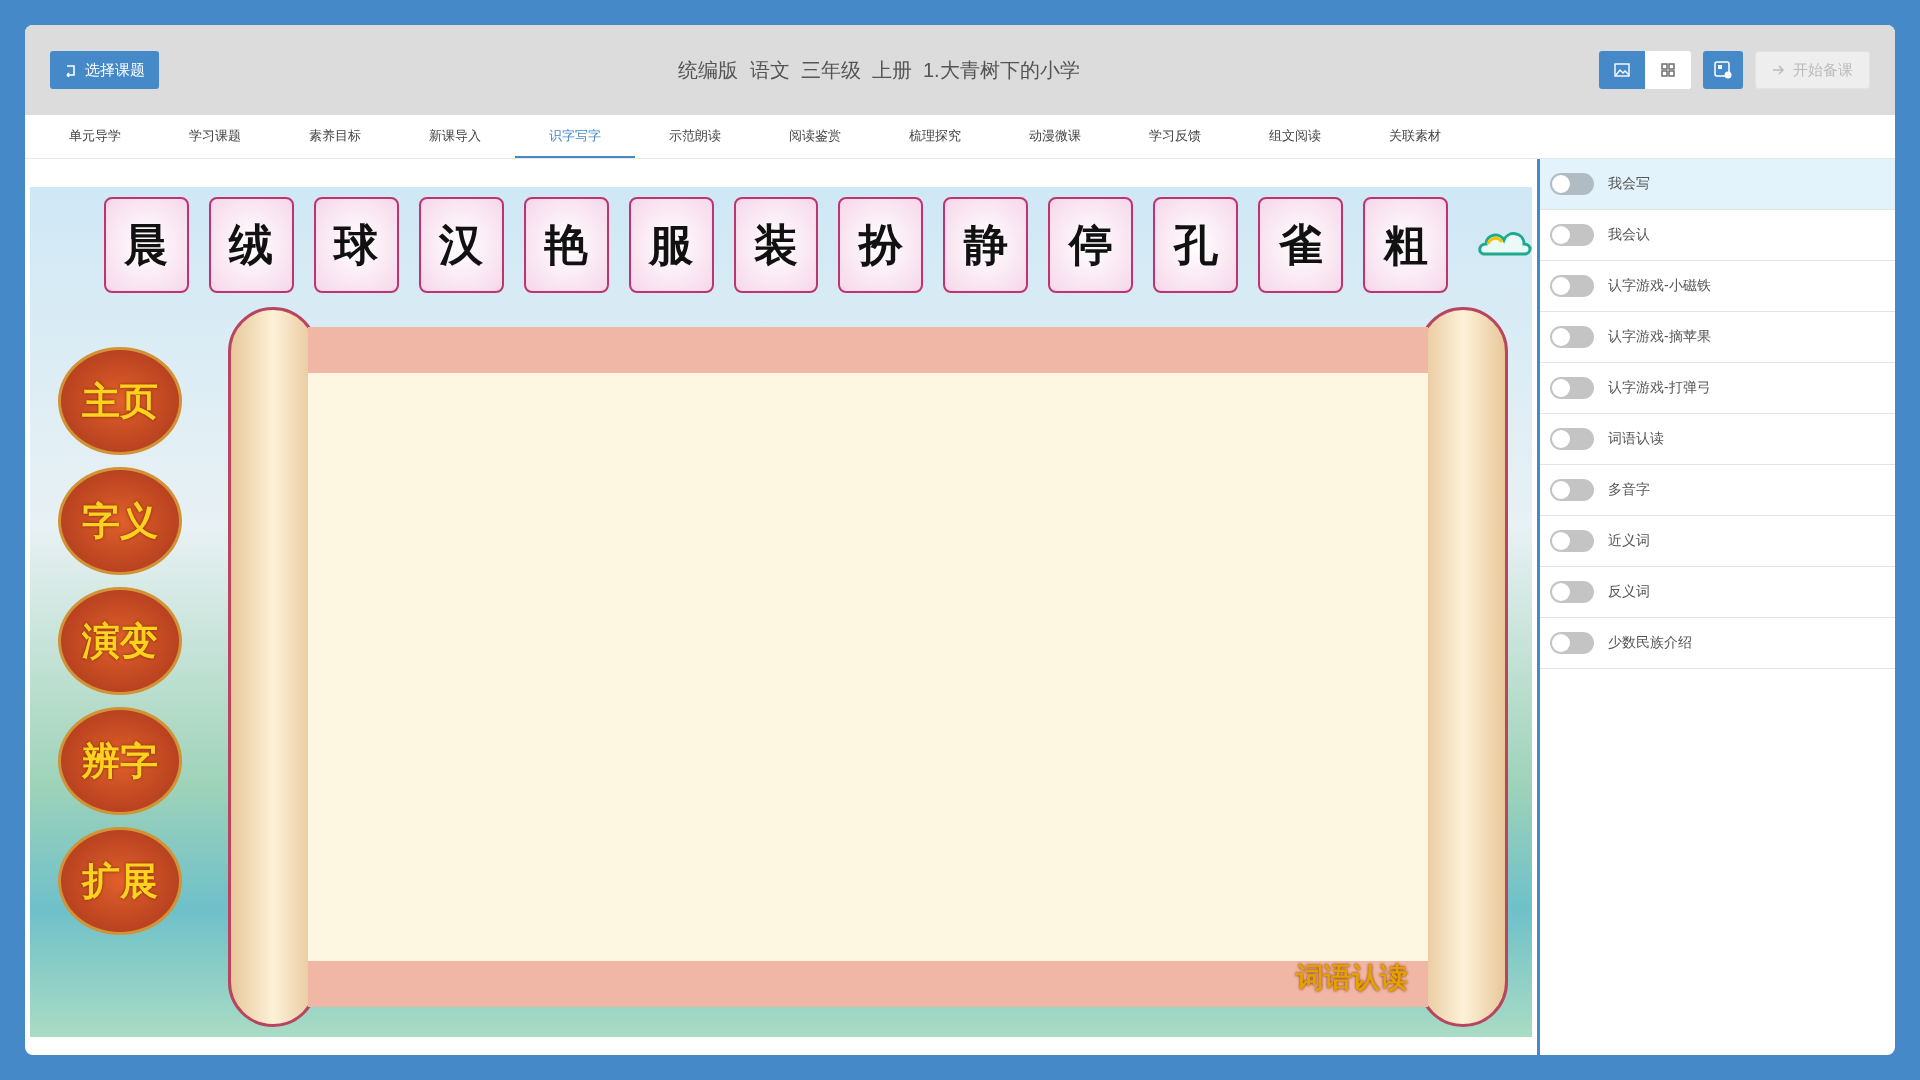 Image resolution: width=1920 pixels, height=1080 pixels. I want to click on item-label: 认字游戏-打弹弓, so click(1659, 388).